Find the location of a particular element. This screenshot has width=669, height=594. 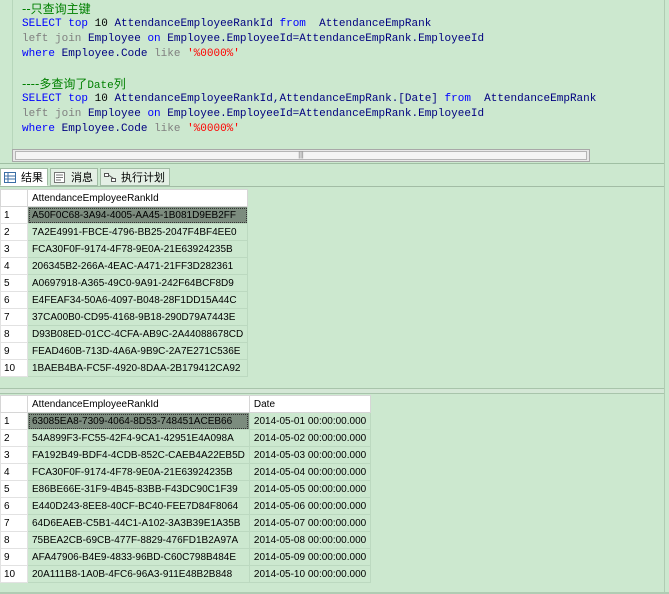

table-row: 7 37CA00B0-CD95-4168-9B18-290D79A7443E is located at coordinates (124, 317).